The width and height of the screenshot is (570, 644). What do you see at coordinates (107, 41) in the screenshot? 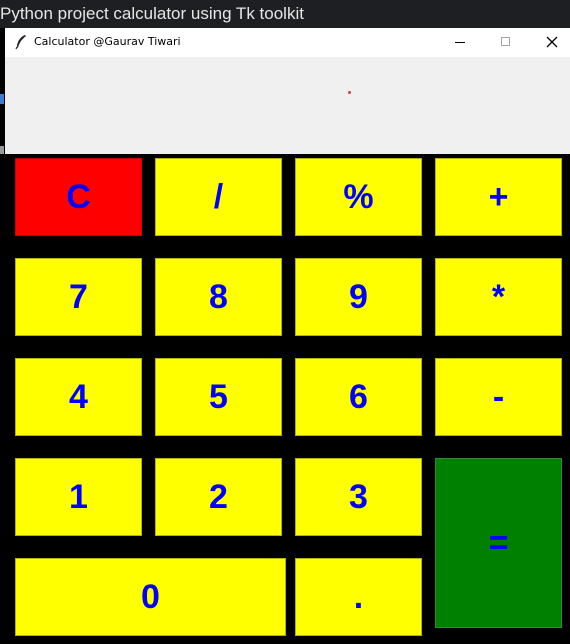
I see `window-title: Calculator @Gaurav Tiwari` at bounding box center [107, 41].